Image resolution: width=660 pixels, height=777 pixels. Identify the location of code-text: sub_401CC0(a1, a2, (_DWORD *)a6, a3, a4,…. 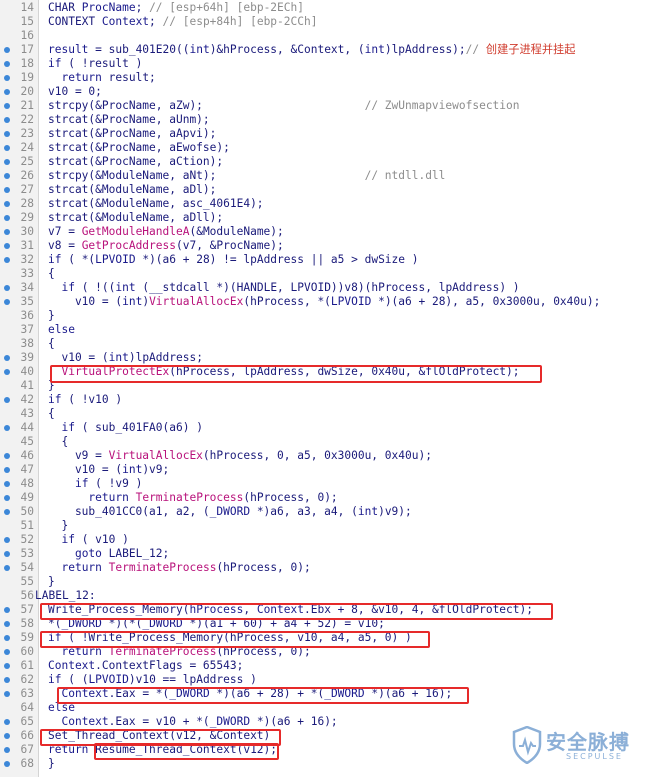
(230, 512).